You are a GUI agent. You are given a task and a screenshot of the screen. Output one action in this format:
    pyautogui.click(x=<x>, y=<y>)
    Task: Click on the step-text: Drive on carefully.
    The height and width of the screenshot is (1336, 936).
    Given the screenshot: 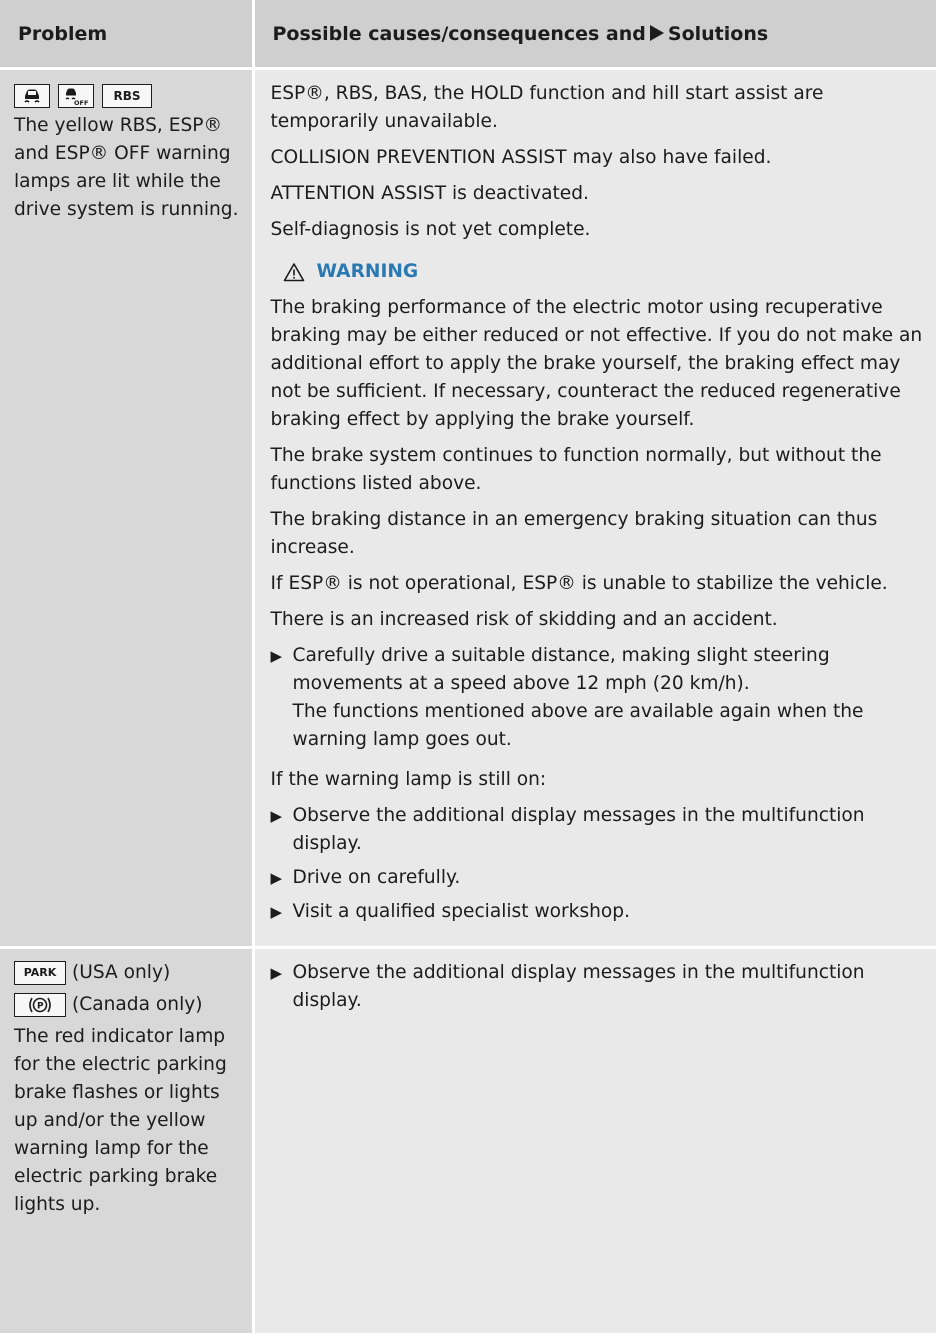 What is the action you would take?
    pyautogui.click(x=376, y=877)
    